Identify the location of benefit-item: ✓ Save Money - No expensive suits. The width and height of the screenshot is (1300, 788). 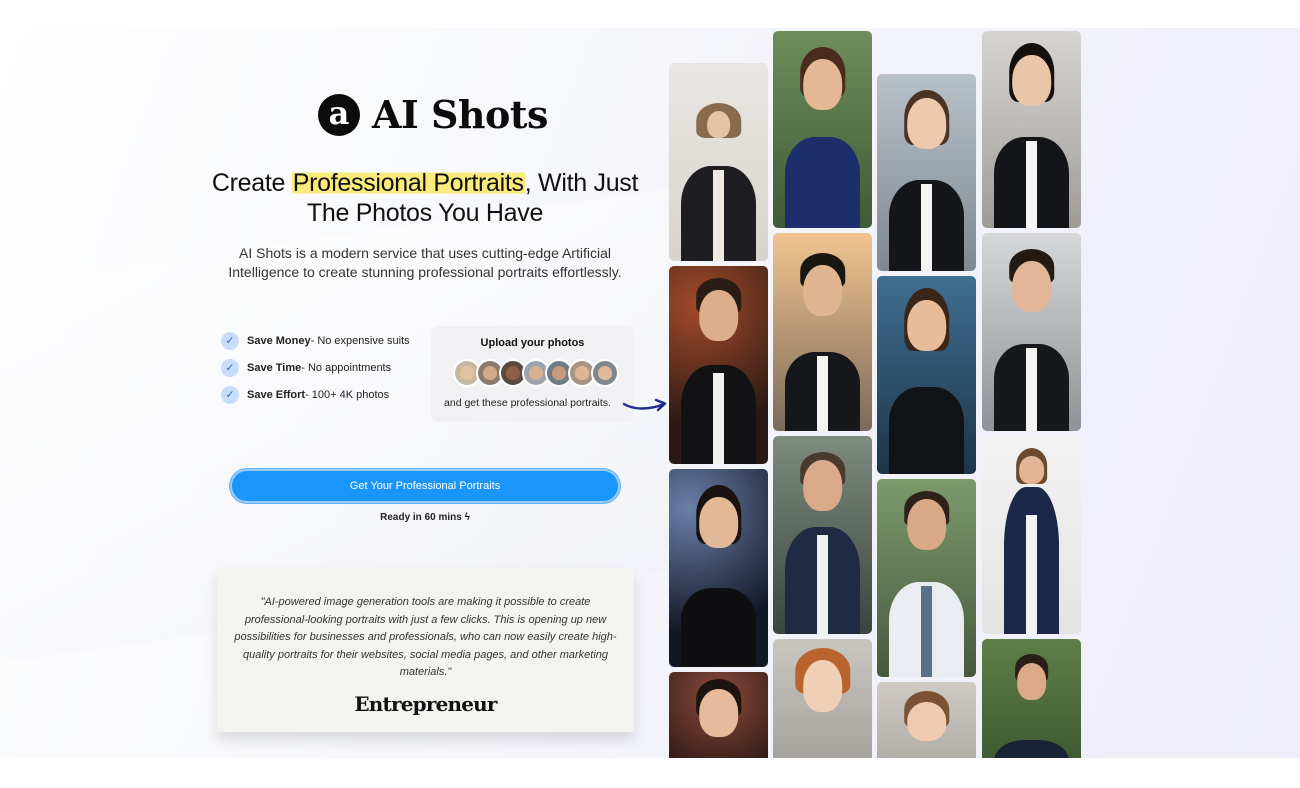
(315, 340).